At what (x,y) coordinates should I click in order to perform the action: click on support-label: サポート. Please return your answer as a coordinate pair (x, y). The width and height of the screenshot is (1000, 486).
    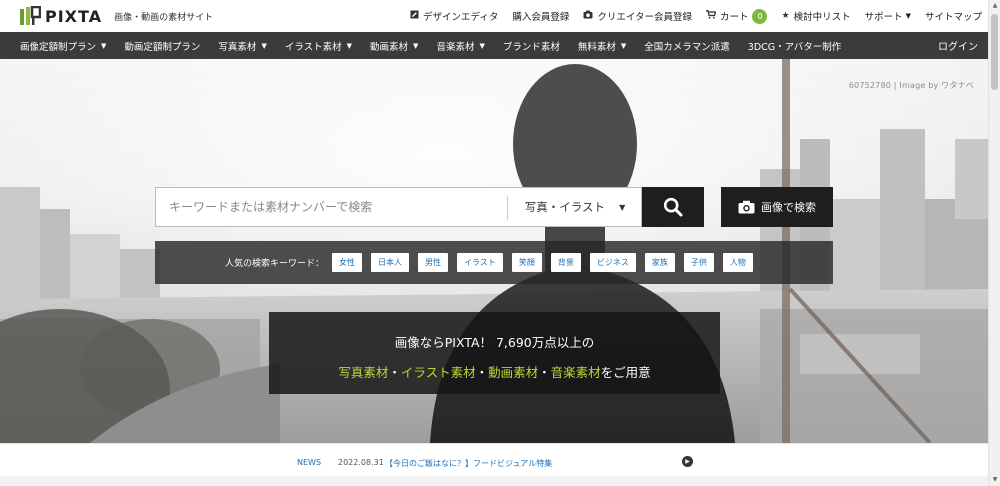
    Looking at the image, I should click on (883, 17).